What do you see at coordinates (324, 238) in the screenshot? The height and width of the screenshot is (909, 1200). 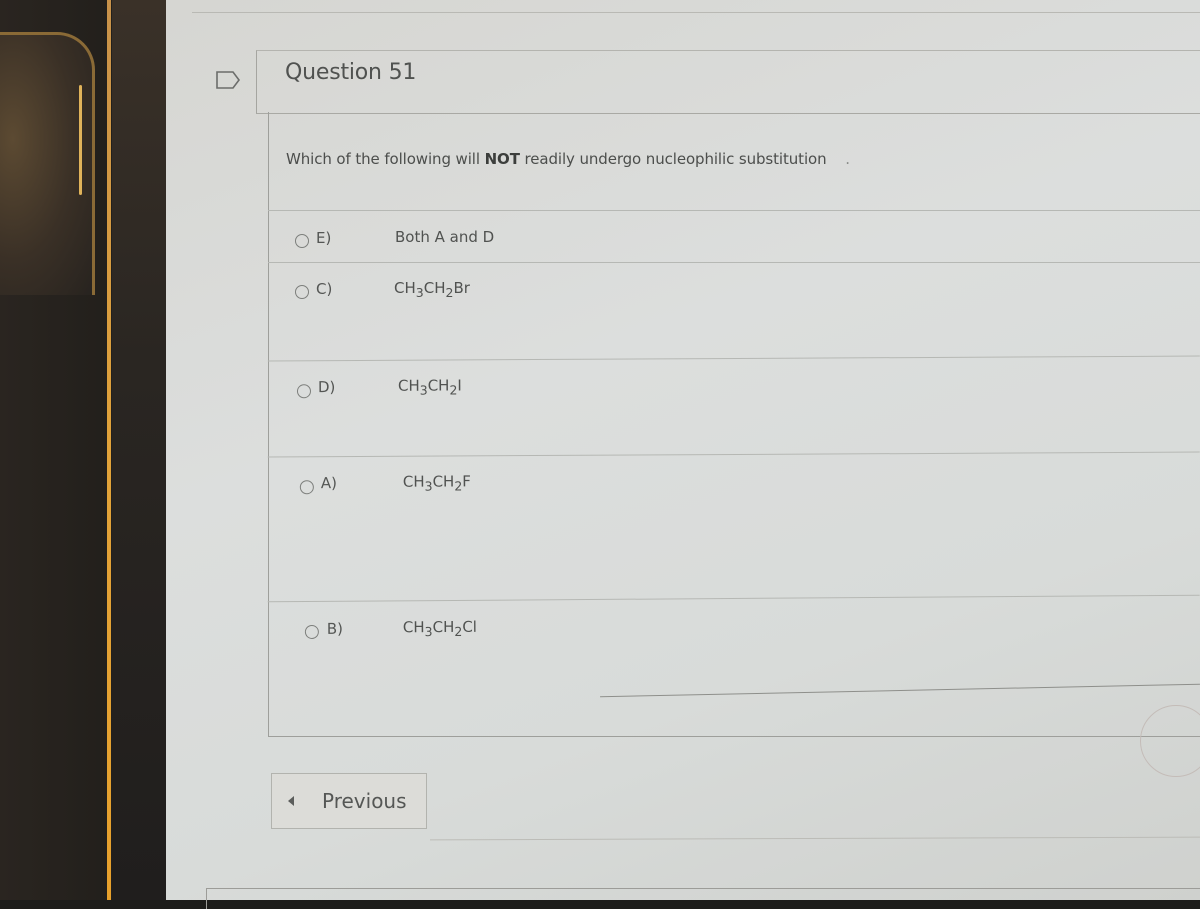 I see `answer-letter: E)` at bounding box center [324, 238].